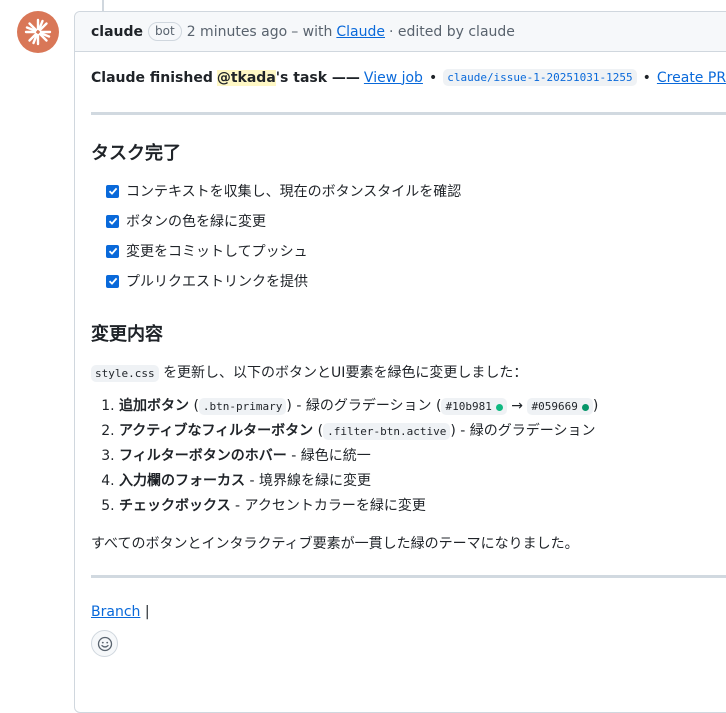 This screenshot has width=726, height=713. I want to click on changes-intro: style.css を更新し、以下のボタンとUI要素を緑色に変更しました：, so click(408, 372).